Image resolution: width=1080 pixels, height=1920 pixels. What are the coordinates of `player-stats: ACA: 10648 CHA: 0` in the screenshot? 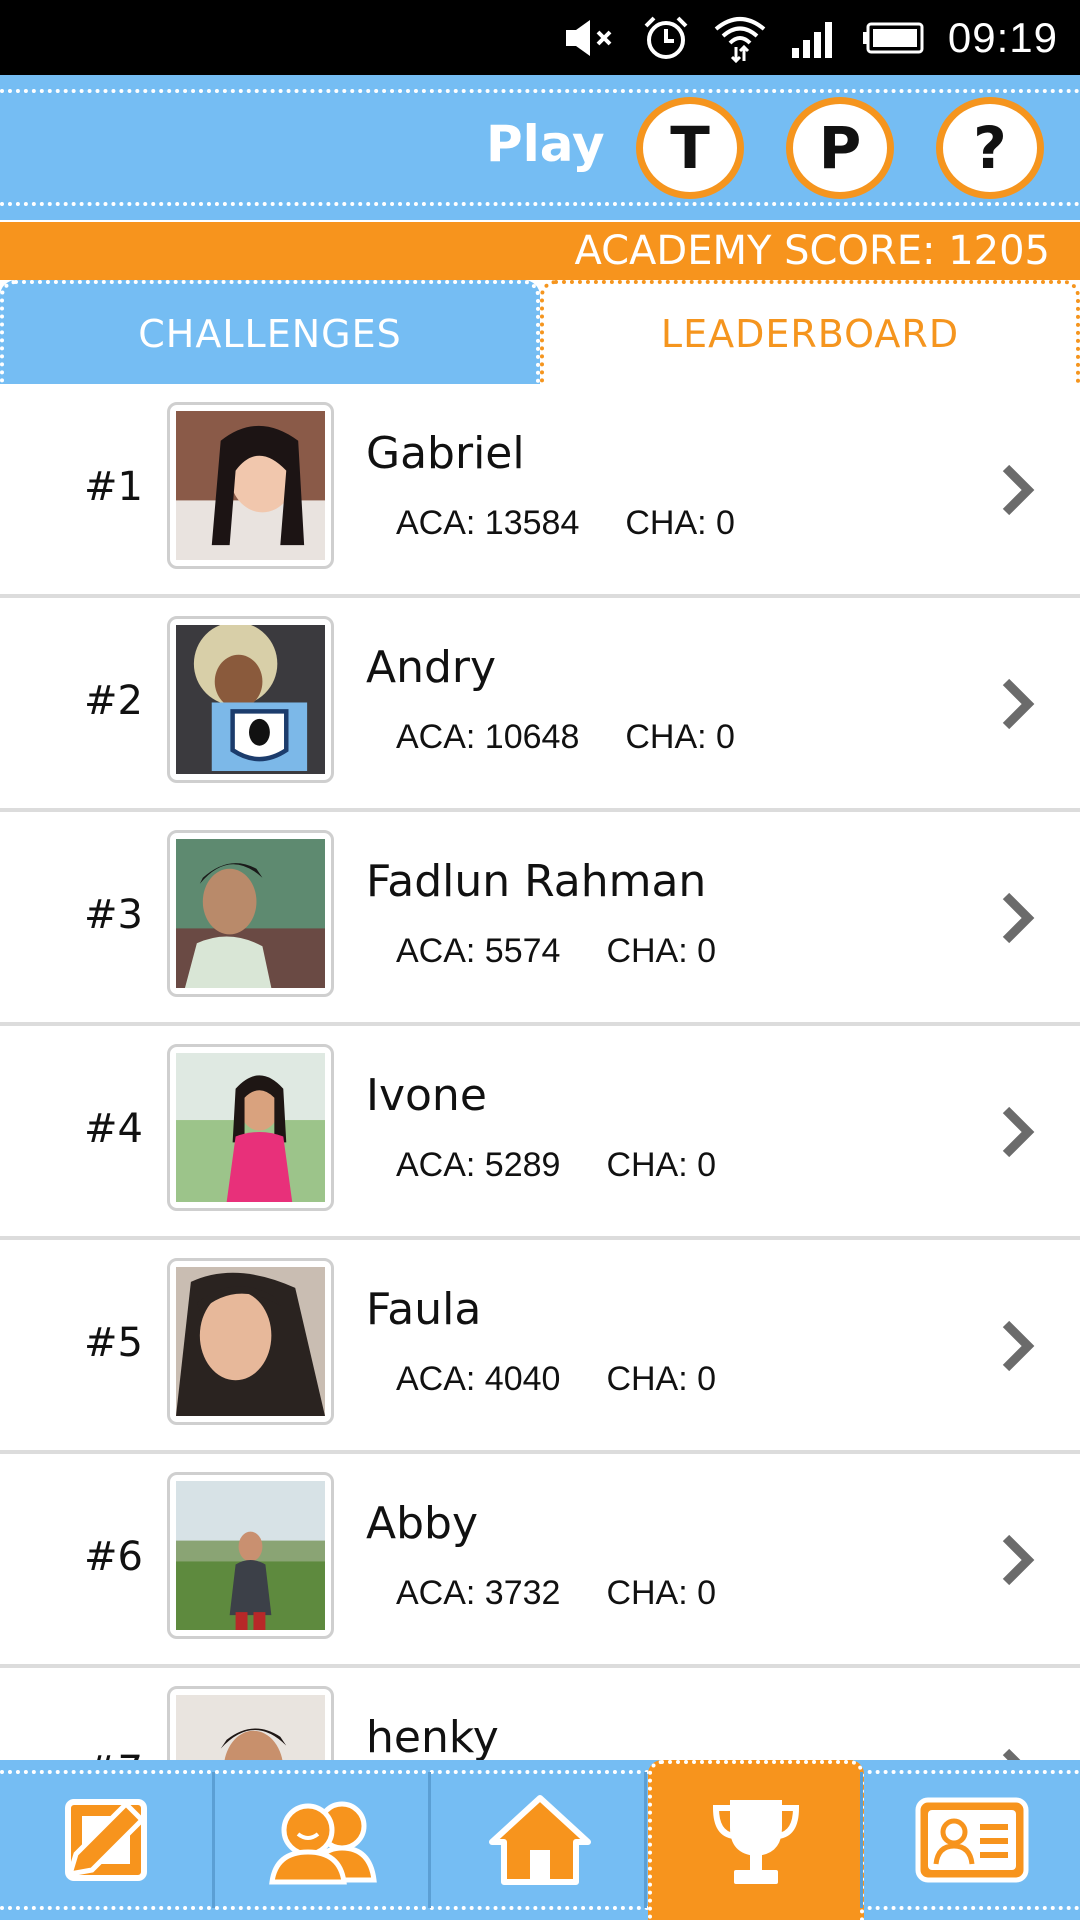 It's located at (565, 737).